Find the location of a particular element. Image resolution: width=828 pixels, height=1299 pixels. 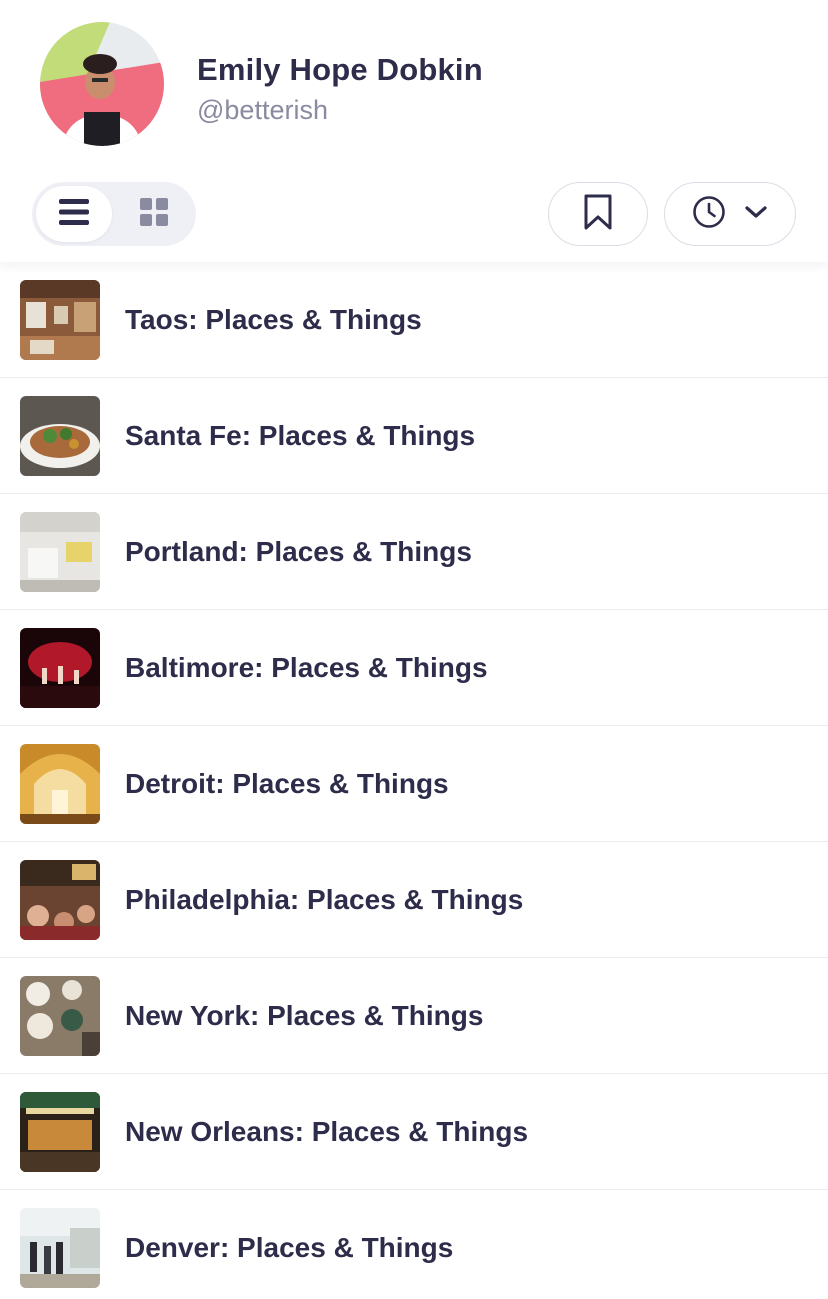

list-item: Denver: Places & Things is located at coordinates (414, 1244).